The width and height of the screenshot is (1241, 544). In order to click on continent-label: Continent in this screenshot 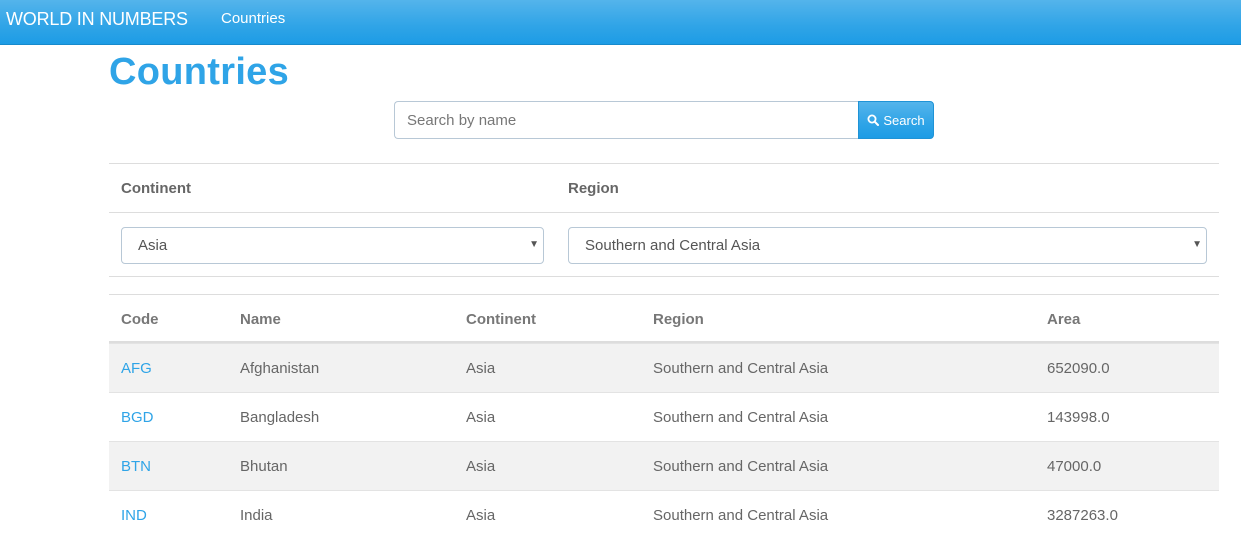, I will do `click(156, 188)`.